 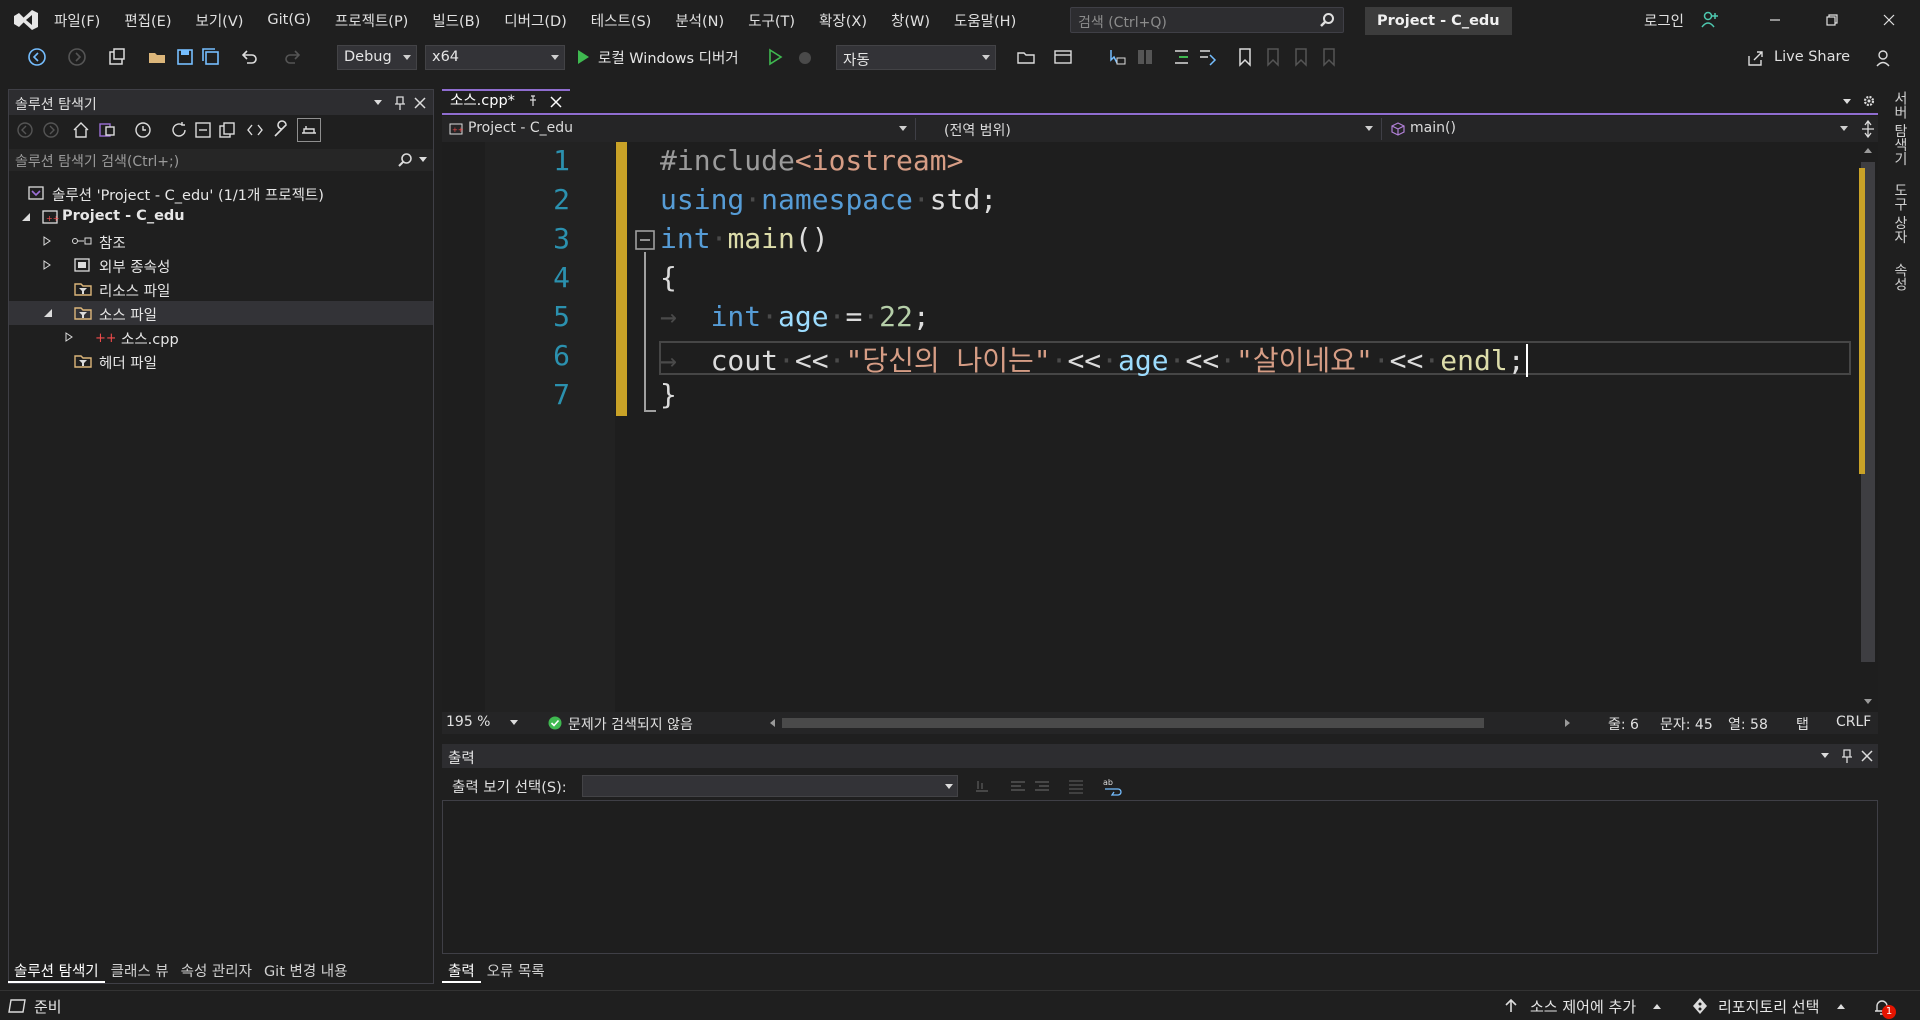 I want to click on scroll-left-icon, so click(x=772, y=723).